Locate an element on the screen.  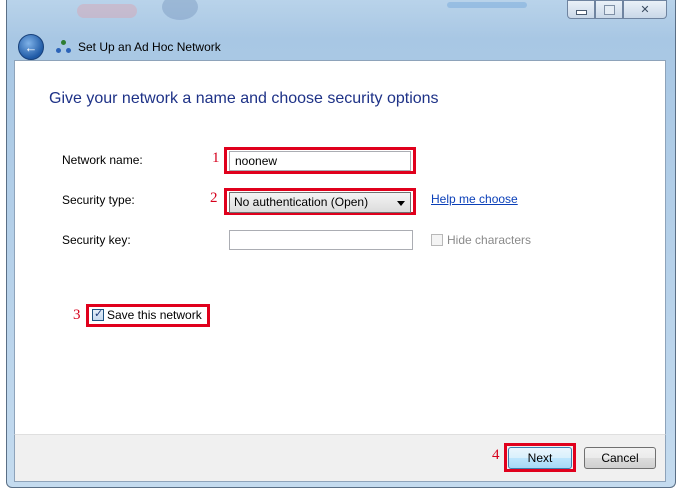
security-type-value: No authentication (Open) is located at coordinates (301, 202).